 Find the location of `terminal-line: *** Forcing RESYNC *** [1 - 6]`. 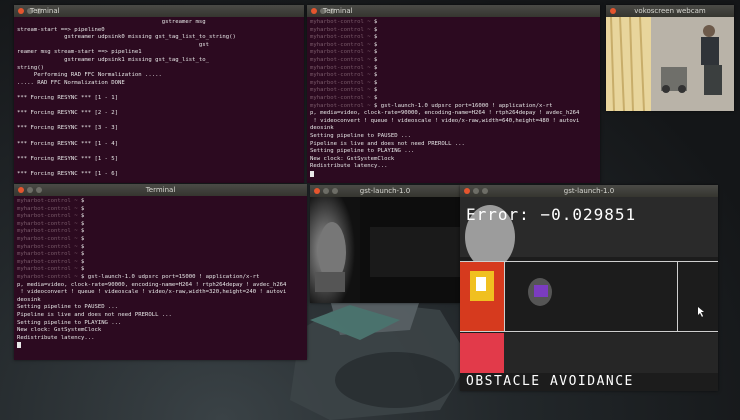

terminal-line: *** Forcing RESYNC *** [1 - 6] is located at coordinates (68, 173).